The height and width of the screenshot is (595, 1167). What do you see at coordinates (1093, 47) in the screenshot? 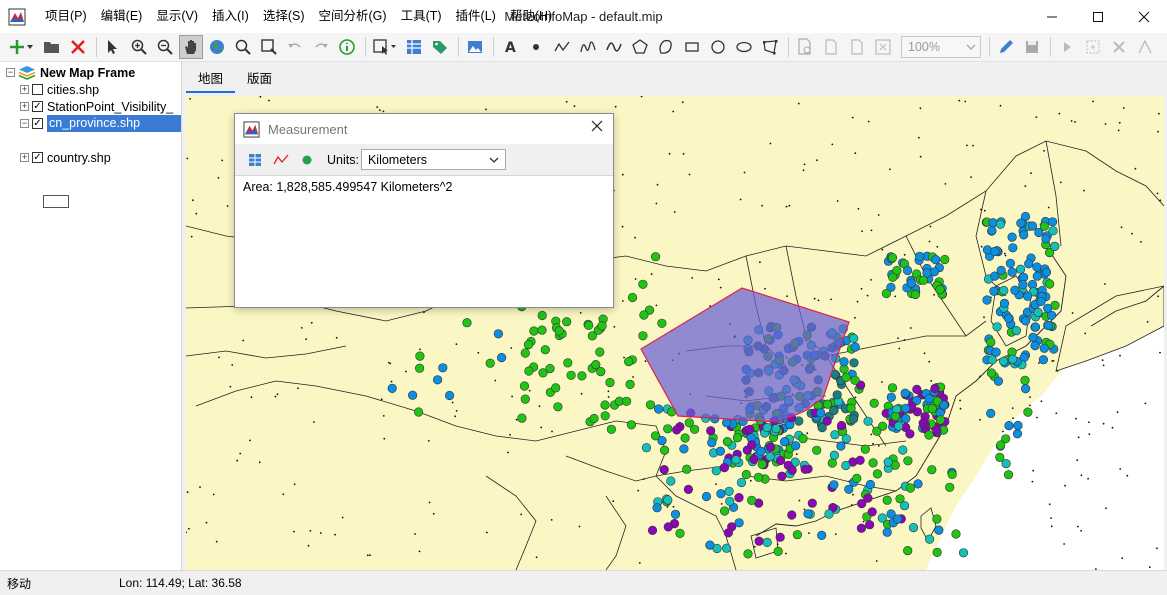
I see `add-feature-button` at bounding box center [1093, 47].